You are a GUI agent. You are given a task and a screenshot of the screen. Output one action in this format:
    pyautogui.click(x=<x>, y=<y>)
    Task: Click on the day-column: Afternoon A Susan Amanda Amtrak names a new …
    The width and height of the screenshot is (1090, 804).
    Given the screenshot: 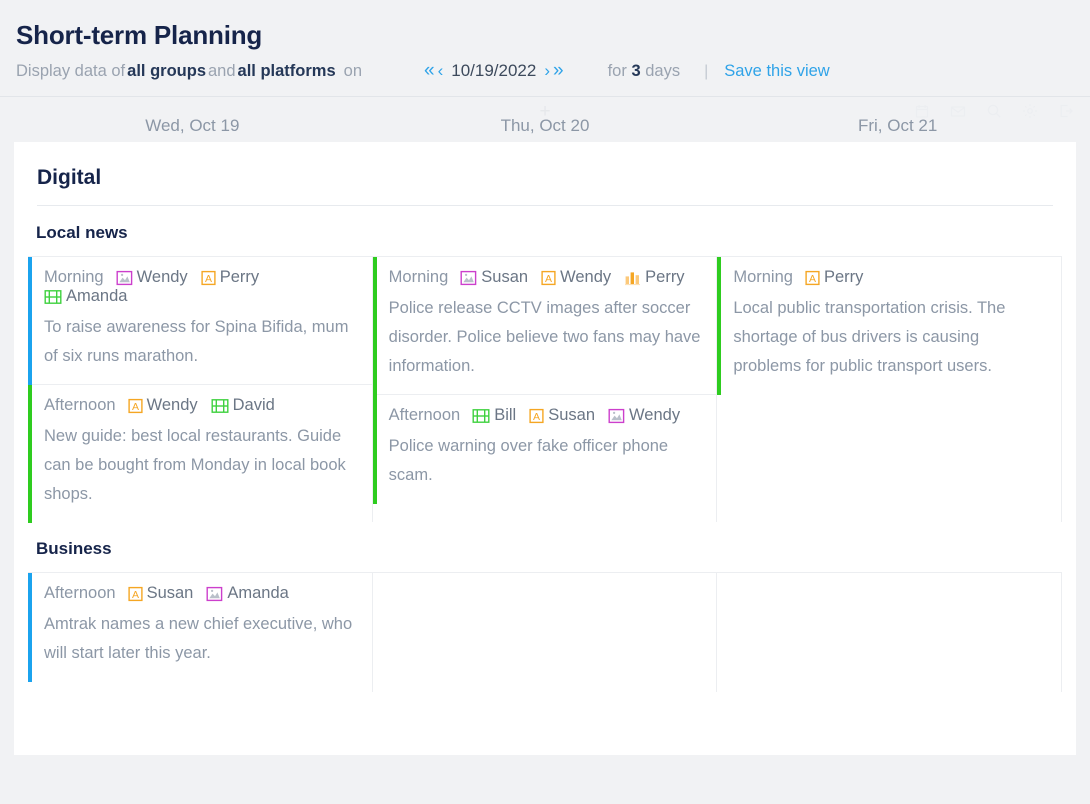 What is the action you would take?
    pyautogui.click(x=200, y=632)
    